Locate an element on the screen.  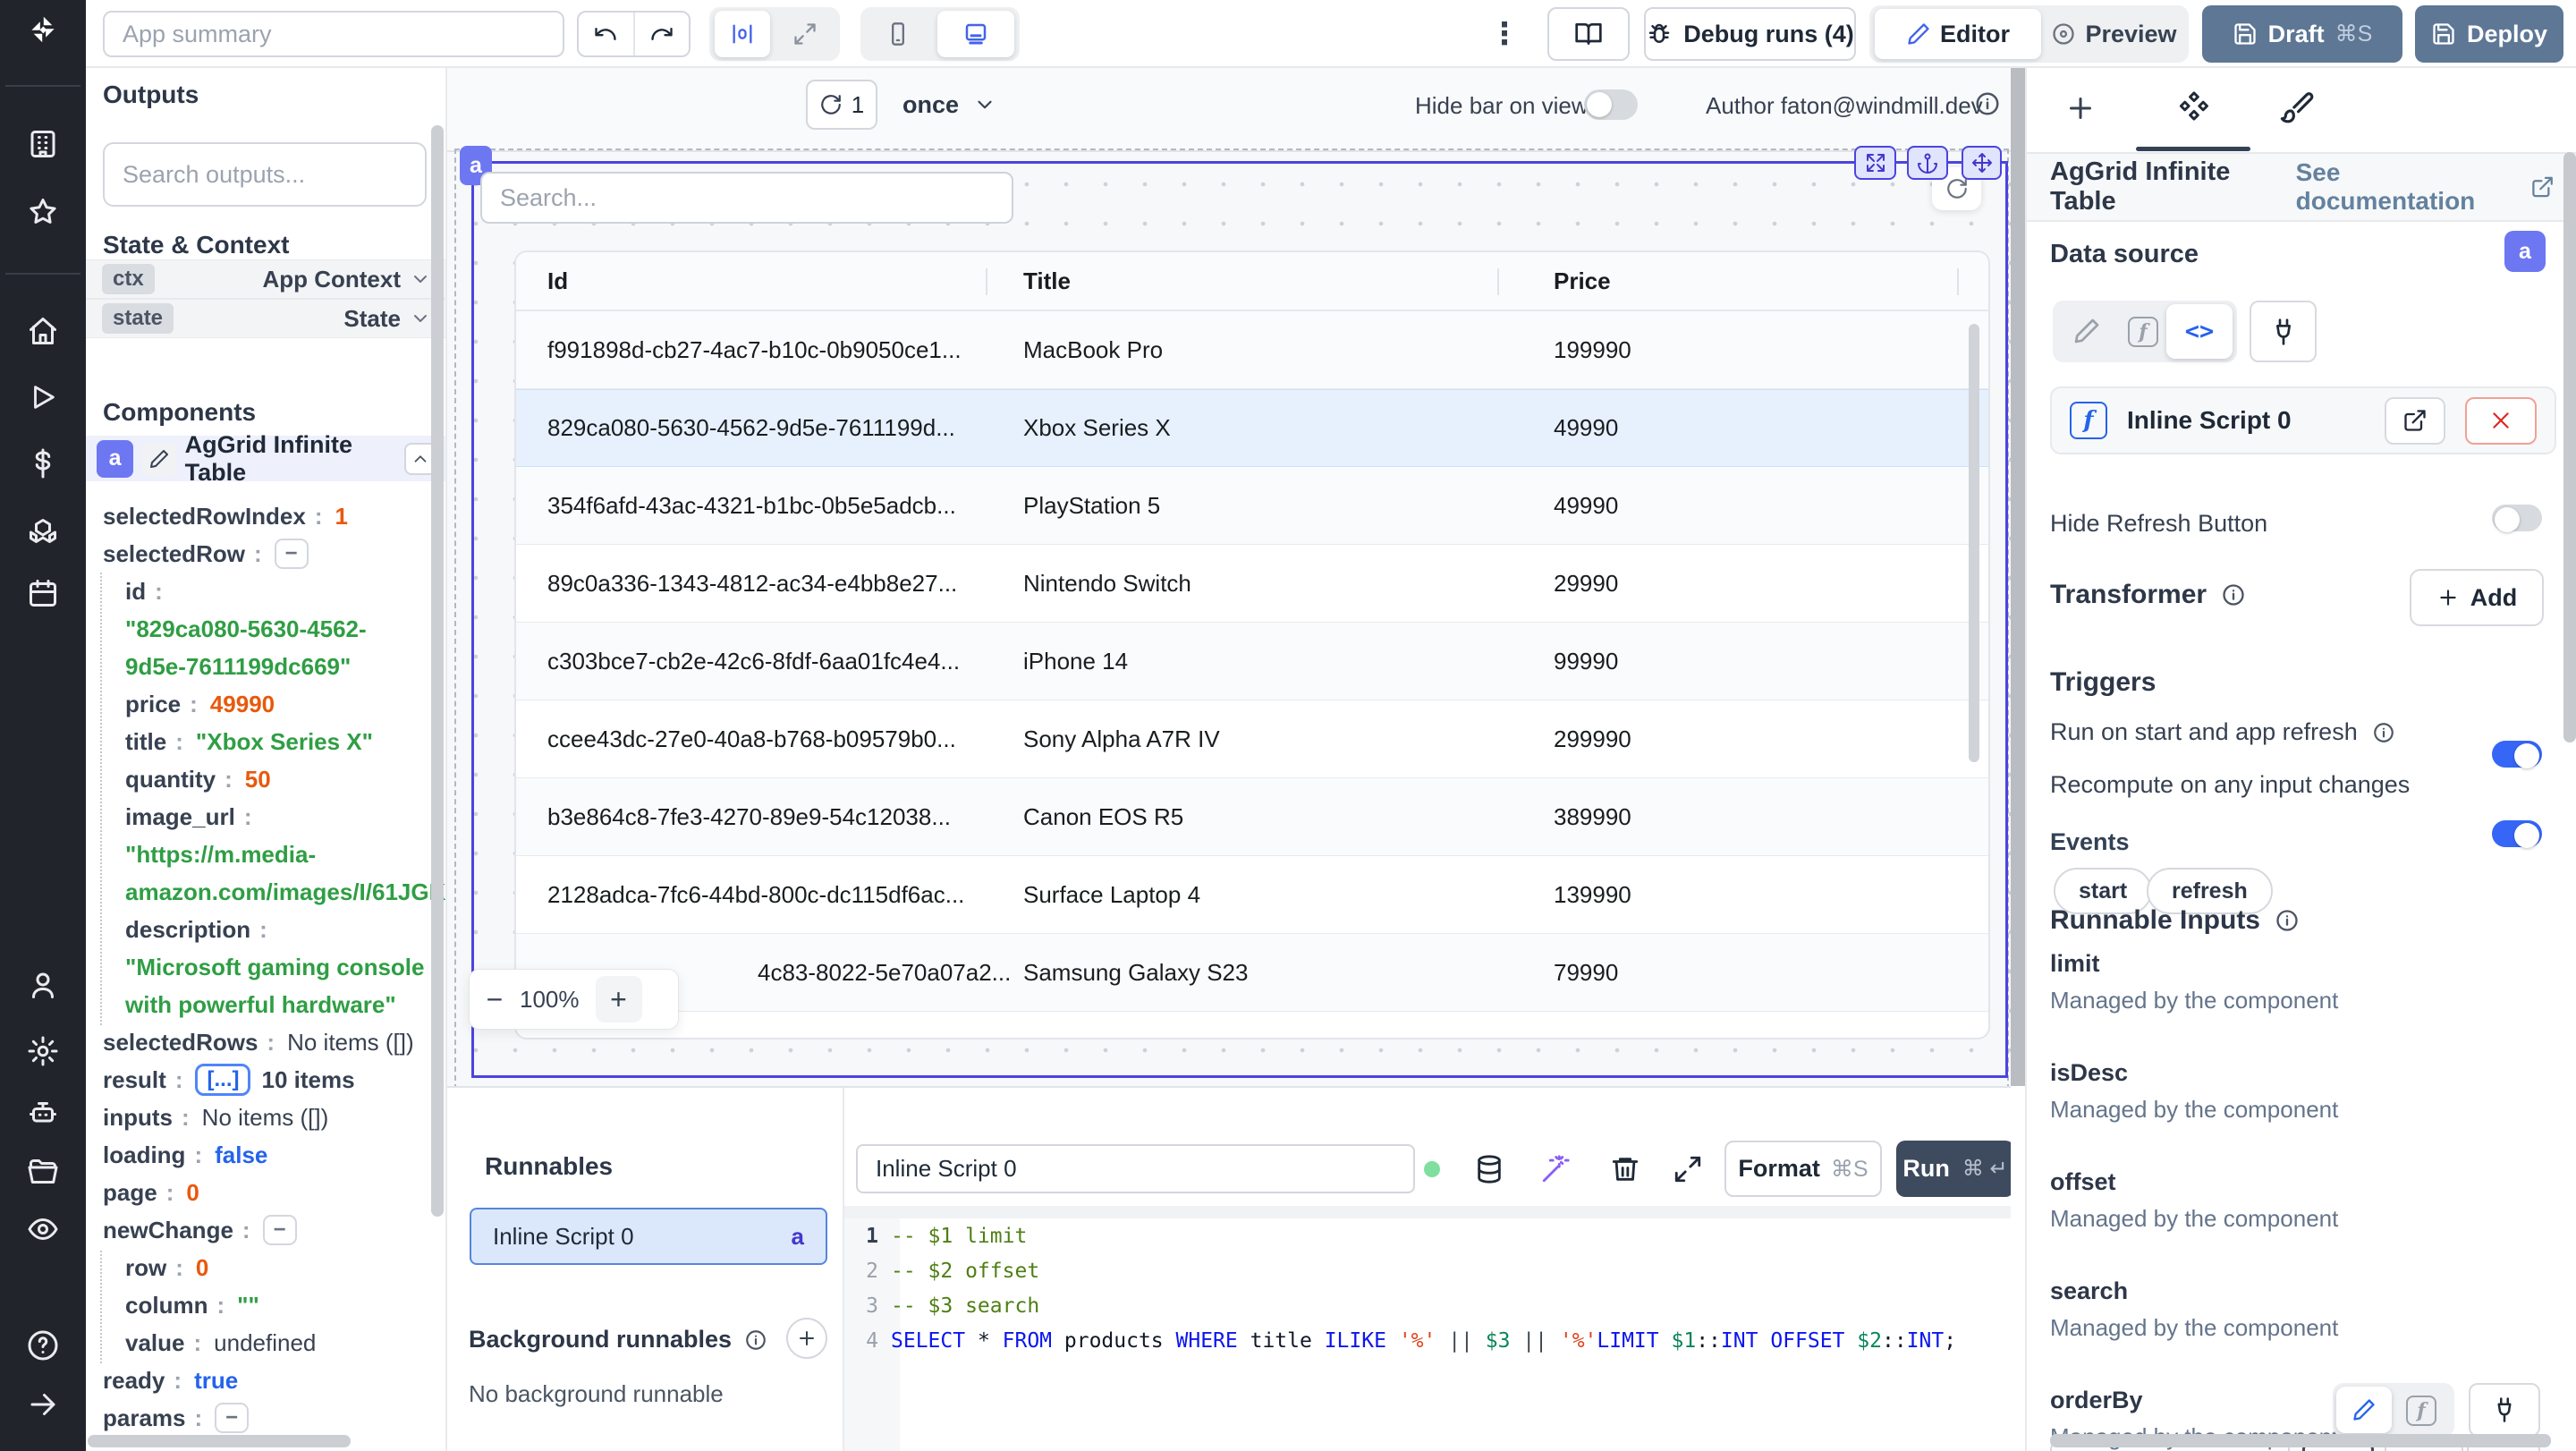
static-pencil-icon is located at coordinates (2086, 331).